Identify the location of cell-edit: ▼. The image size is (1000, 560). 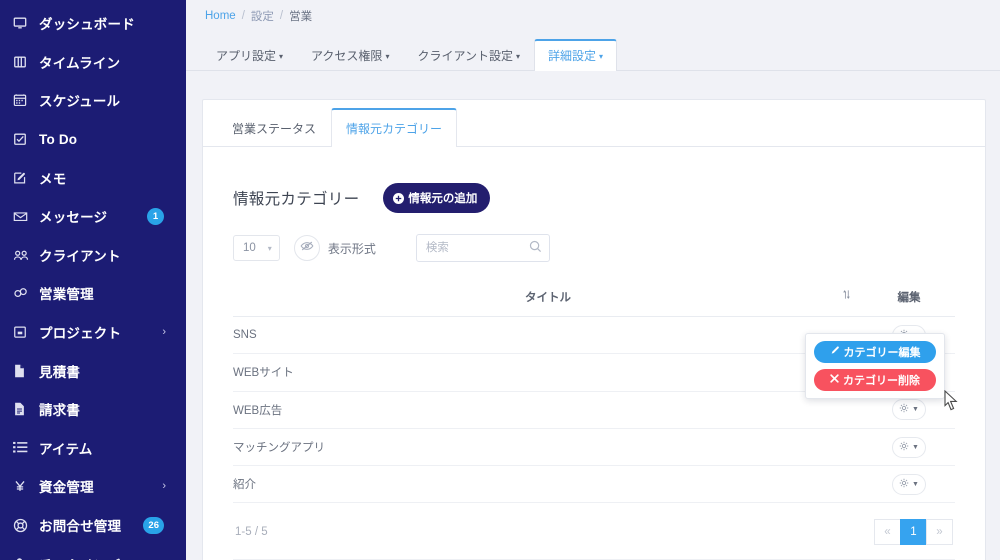
(909, 447).